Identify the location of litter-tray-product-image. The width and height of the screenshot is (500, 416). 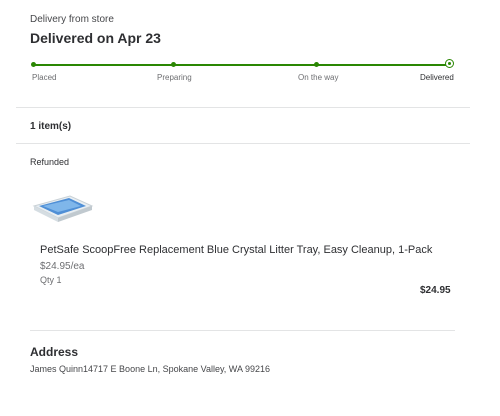
(62, 209).